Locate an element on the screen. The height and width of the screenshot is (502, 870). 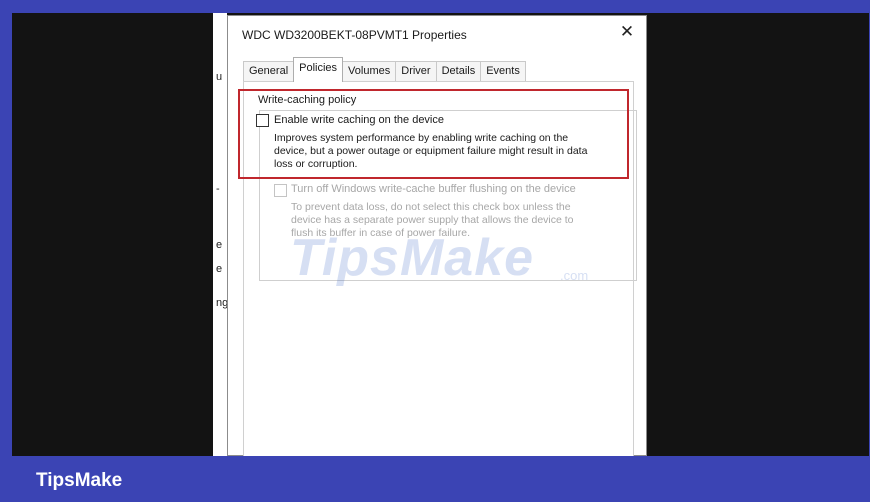
dialog-title: WDC WD3200BEKT-08PVMT1 Properties is located at coordinates (354, 35).